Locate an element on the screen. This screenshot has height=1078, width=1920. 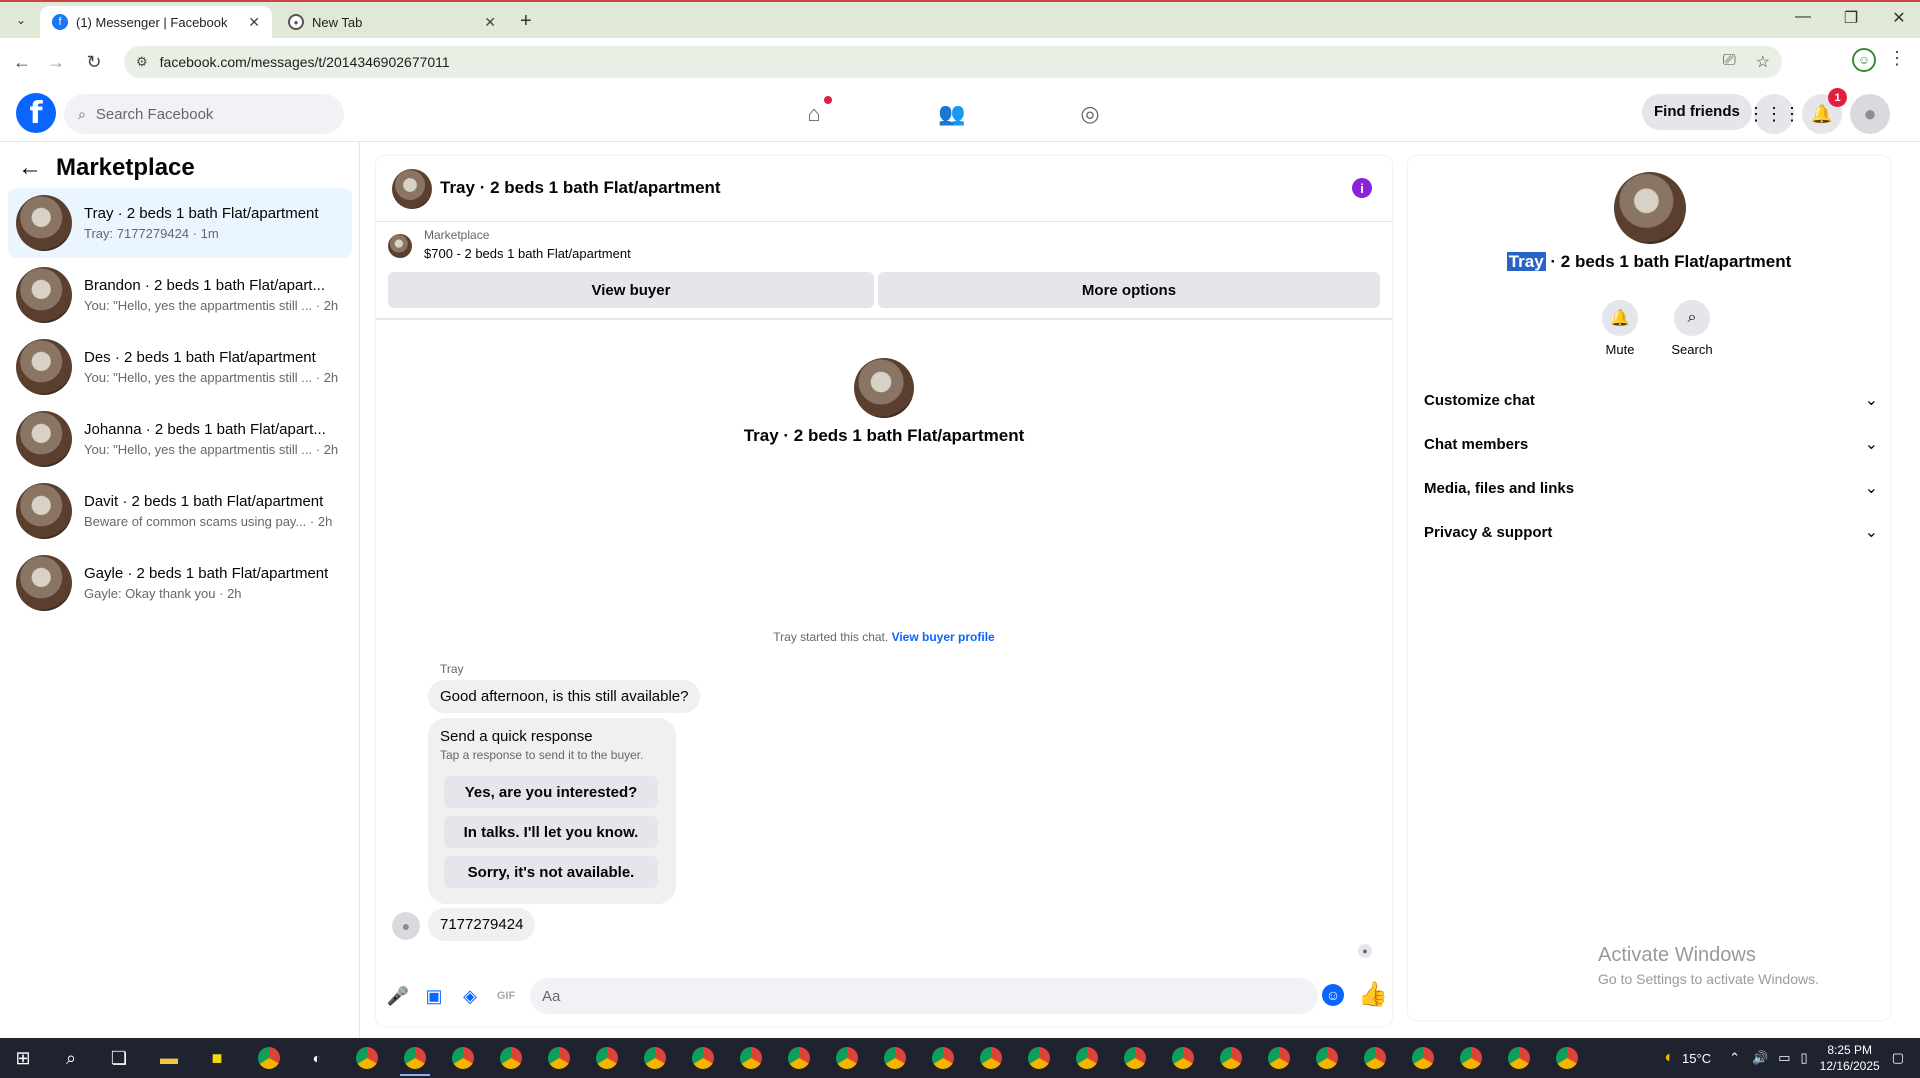
install-app-icon: ⎚ is located at coordinates (1729, 62).